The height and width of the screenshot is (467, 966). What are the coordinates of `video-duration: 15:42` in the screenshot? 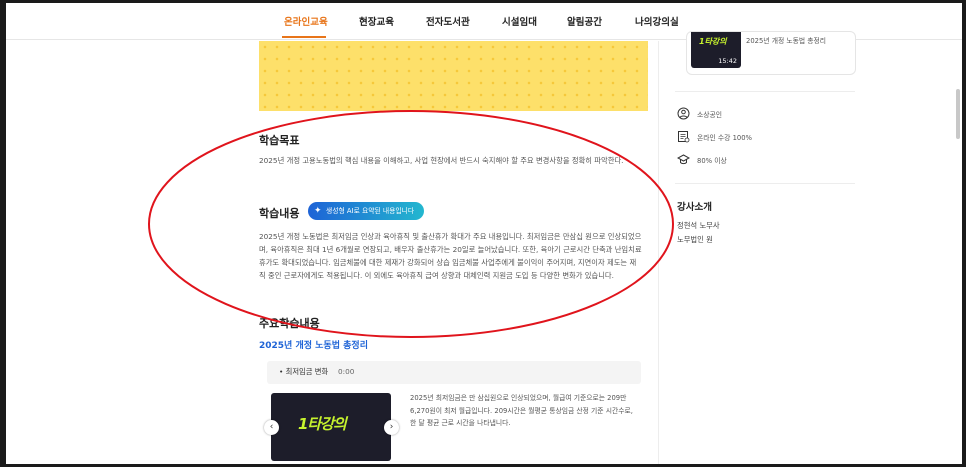 It's located at (727, 61).